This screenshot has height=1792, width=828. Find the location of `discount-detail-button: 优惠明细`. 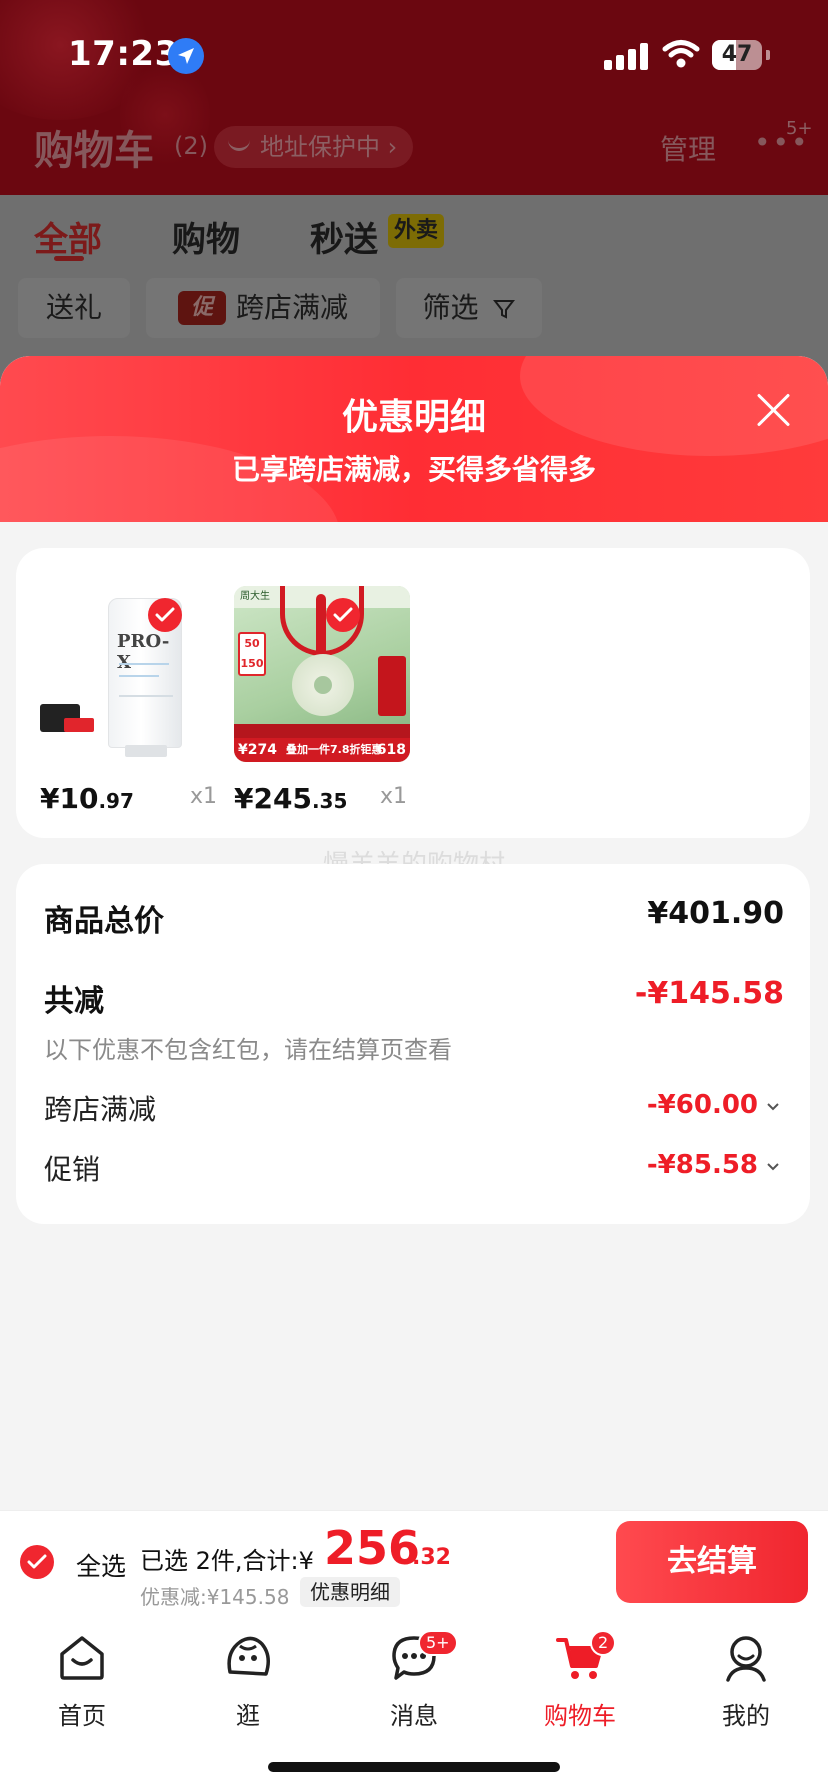

discount-detail-button: 优惠明细 is located at coordinates (350, 1592).